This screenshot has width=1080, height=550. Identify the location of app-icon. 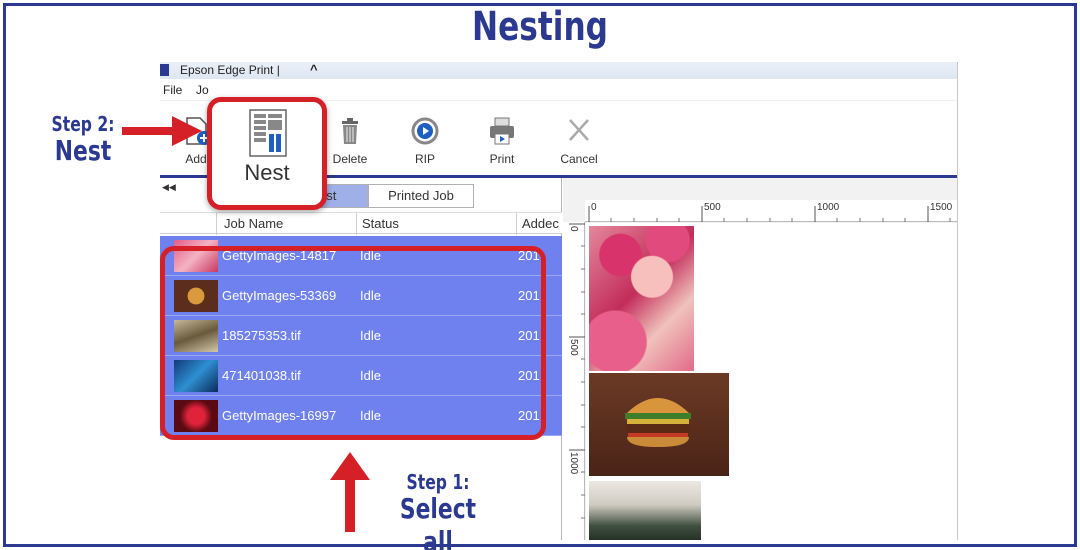
(164, 70).